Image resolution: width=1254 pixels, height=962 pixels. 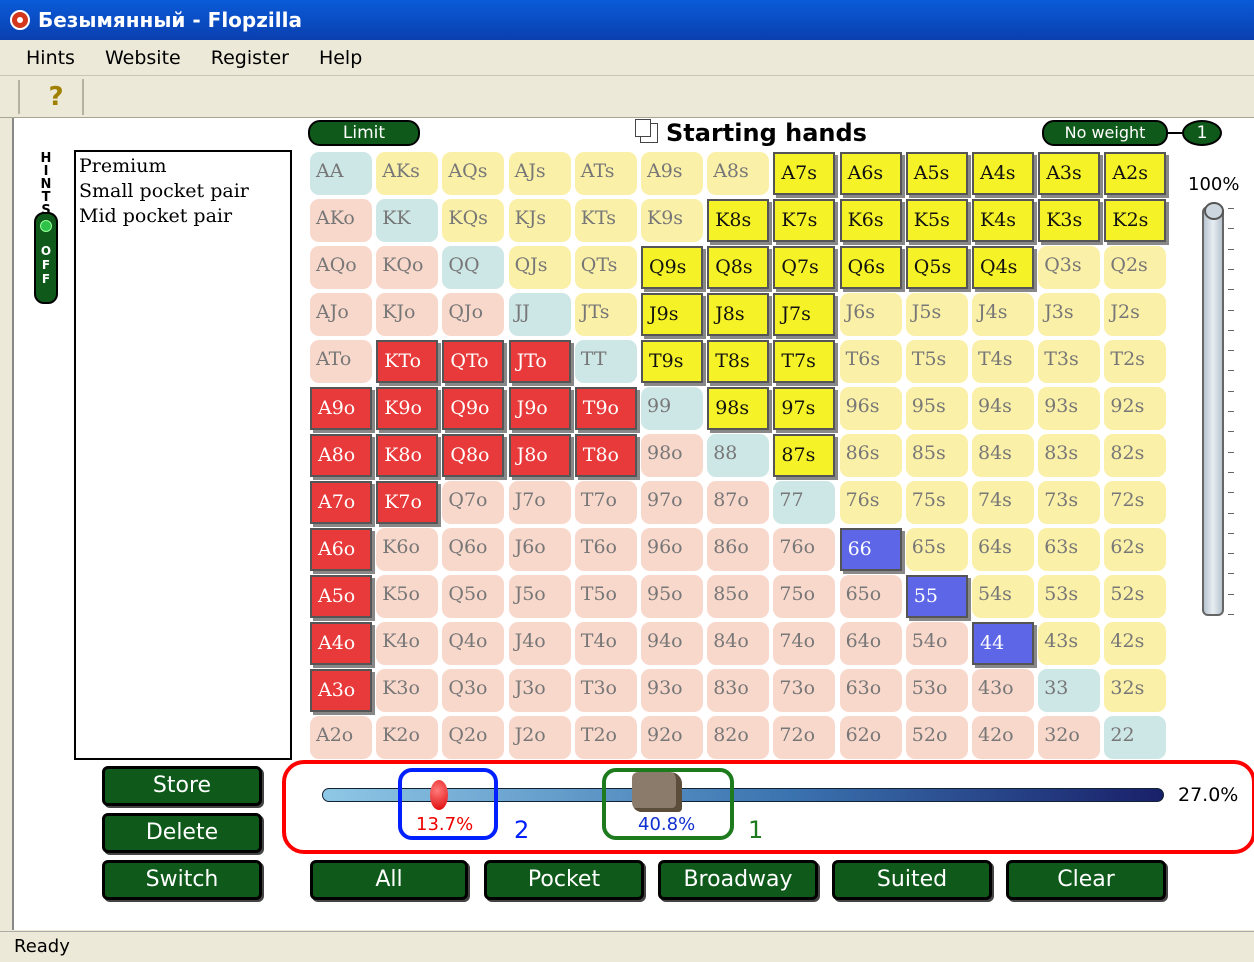 I want to click on hand-cell-33: 33, so click(x=1069, y=690).